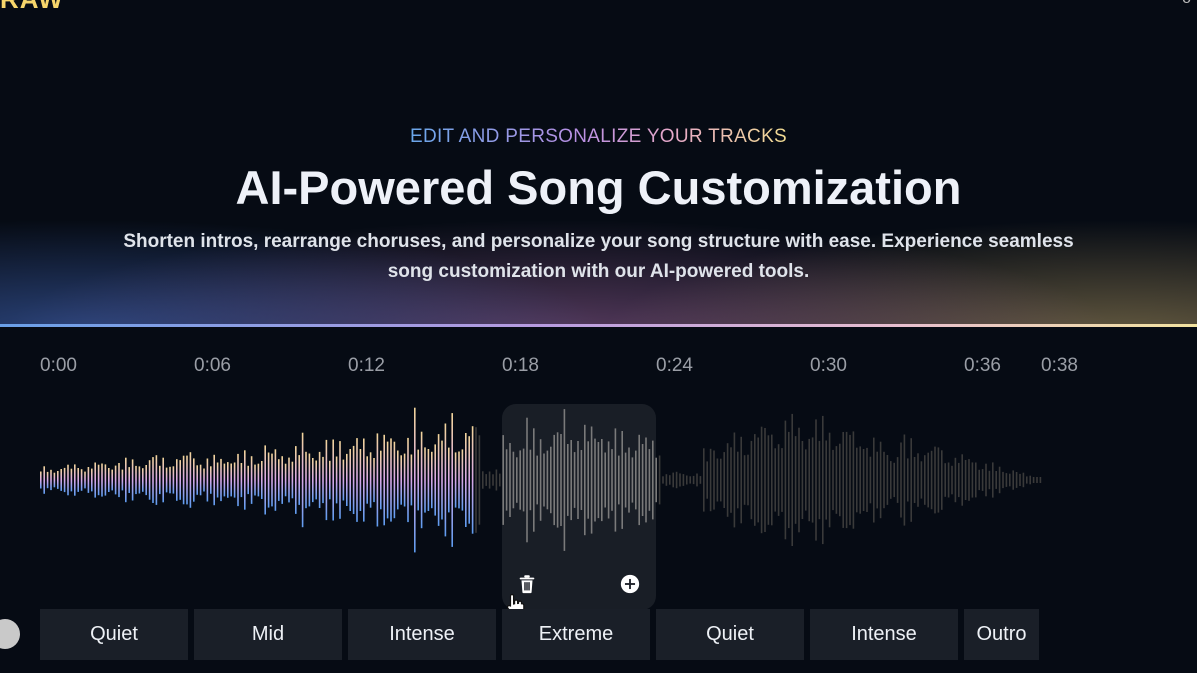  I want to click on scroll-handle, so click(10, 634).